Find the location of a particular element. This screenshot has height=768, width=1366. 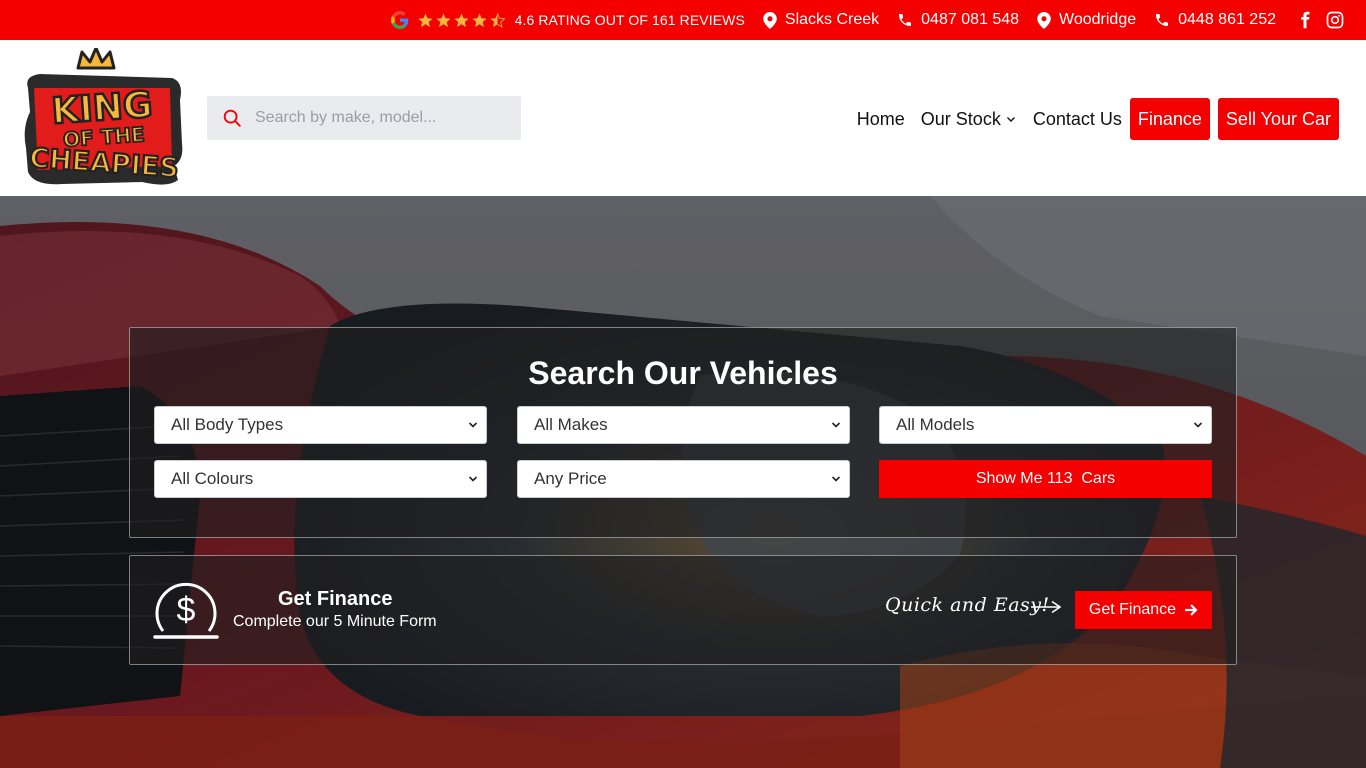

make-value: All Makes is located at coordinates (571, 424).